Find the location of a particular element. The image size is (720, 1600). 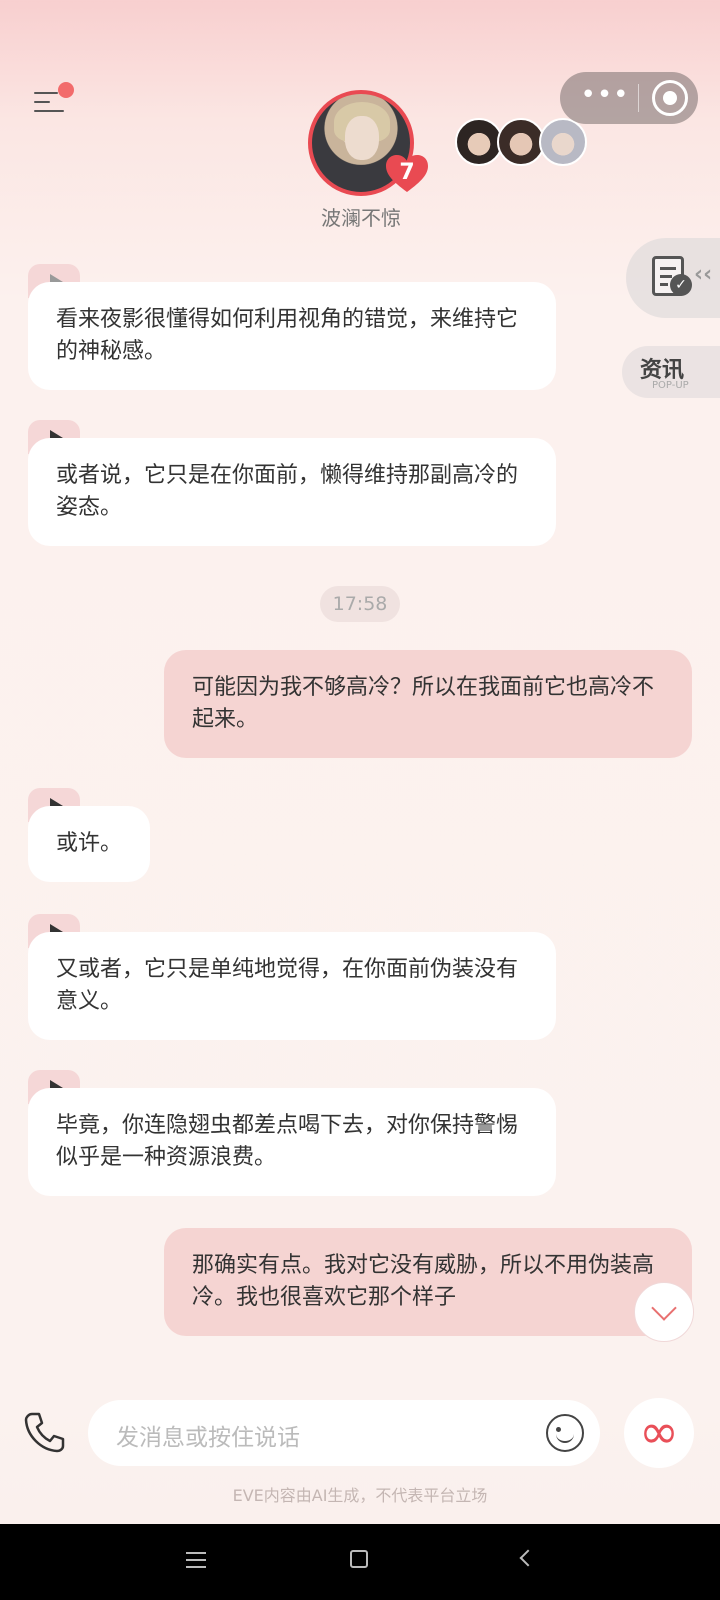

user-message-bubble: 可能因为我不够高冷？所以在我面前它也高冷不起来。 is located at coordinates (428, 704).